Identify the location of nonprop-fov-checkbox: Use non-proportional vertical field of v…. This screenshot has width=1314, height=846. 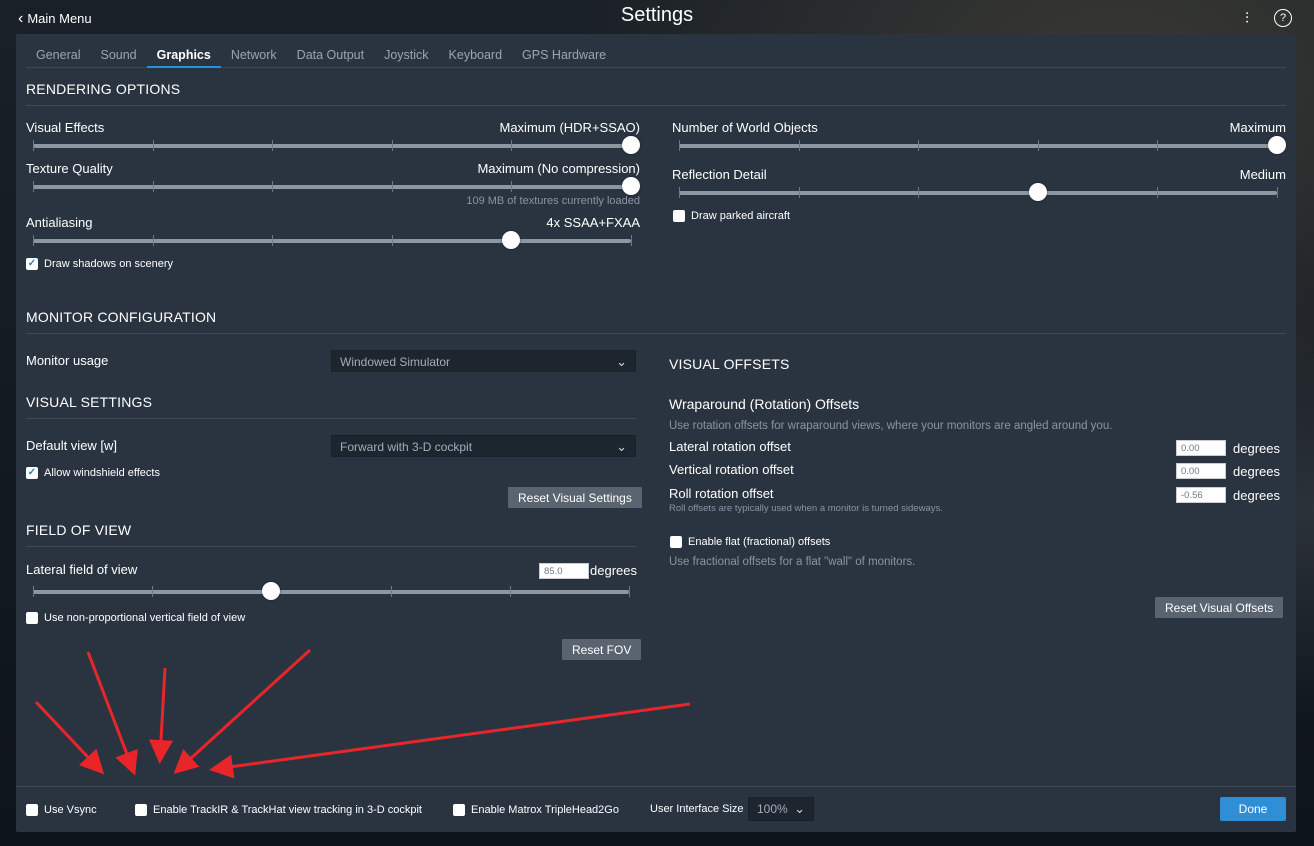
(135, 618).